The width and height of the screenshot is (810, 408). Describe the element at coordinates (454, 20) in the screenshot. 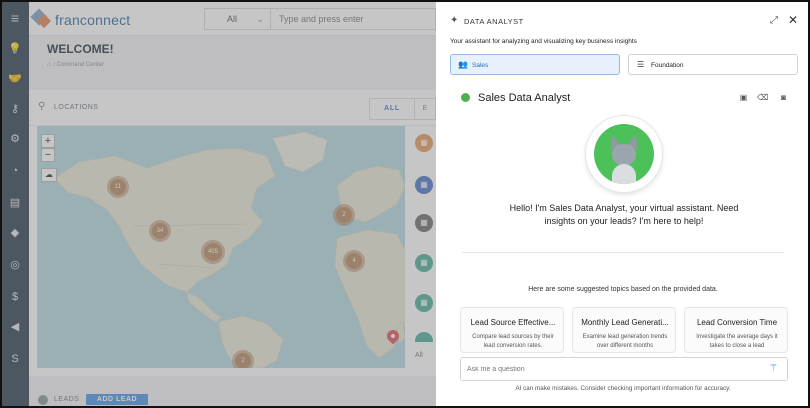

I see `sparkle-icon: ✦` at that location.